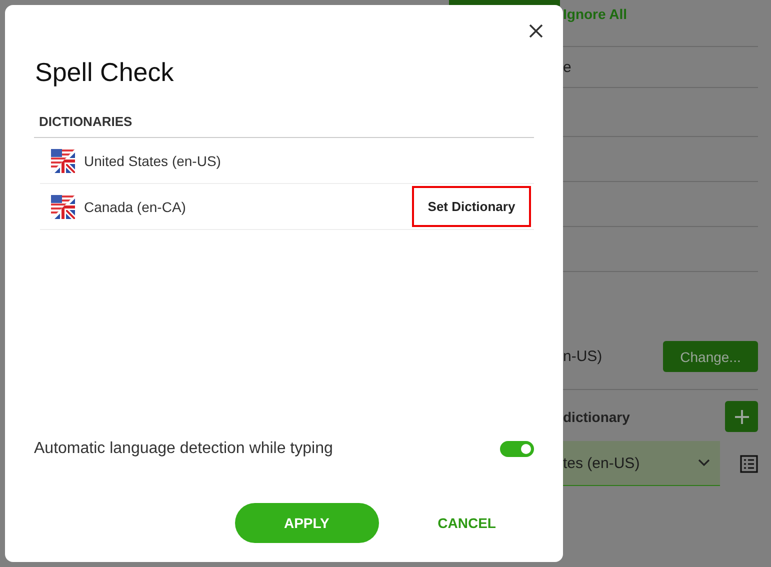 The width and height of the screenshot is (771, 567). Describe the element at coordinates (641, 463) in the screenshot. I see `dictionary-select: tes (en-US)` at that location.